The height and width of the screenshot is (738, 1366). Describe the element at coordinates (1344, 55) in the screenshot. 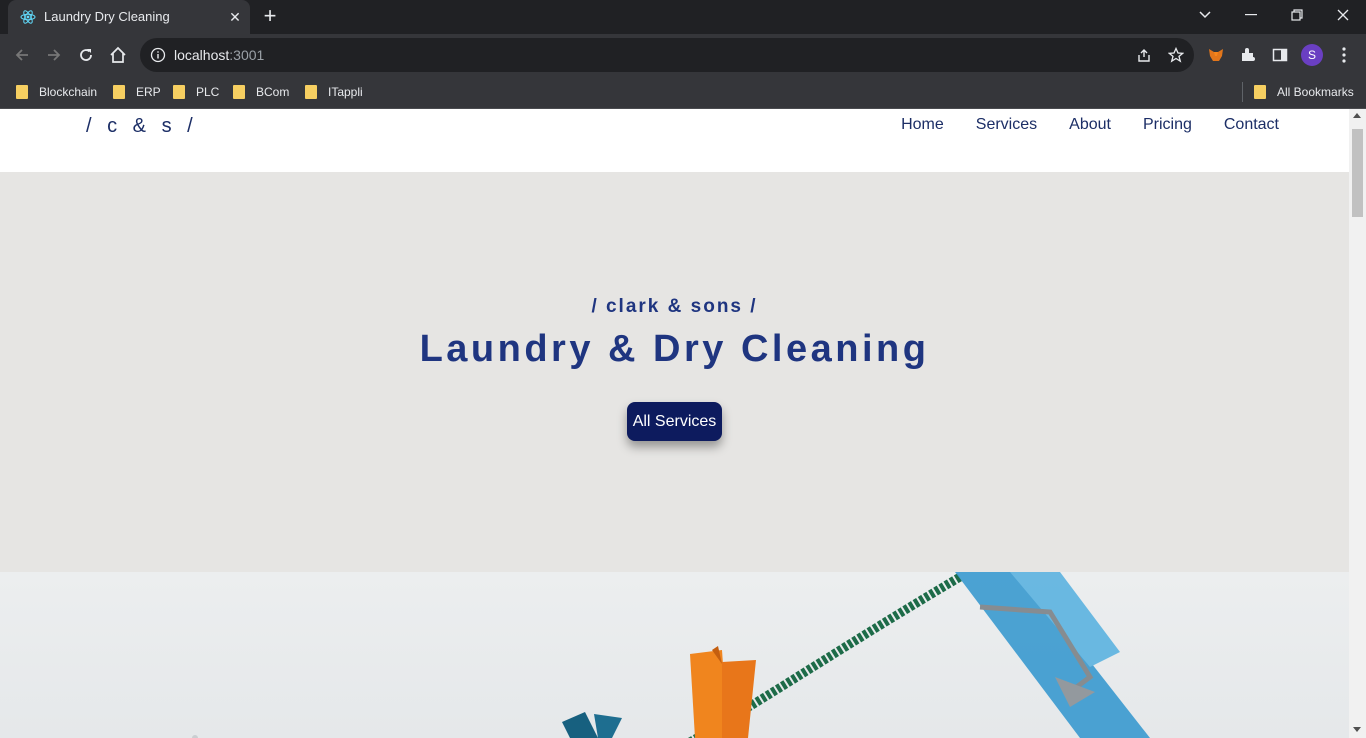

I see `menu-kebab-icon` at that location.